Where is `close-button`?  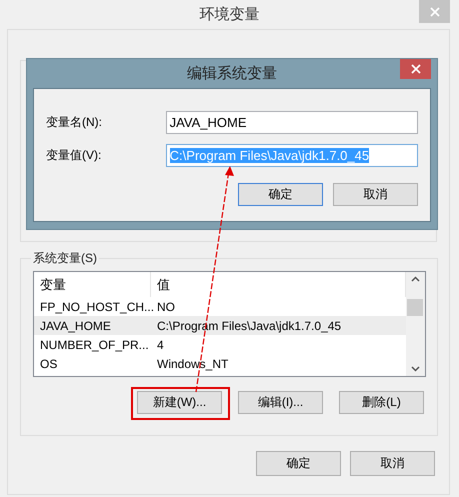
close-button is located at coordinates (415, 69).